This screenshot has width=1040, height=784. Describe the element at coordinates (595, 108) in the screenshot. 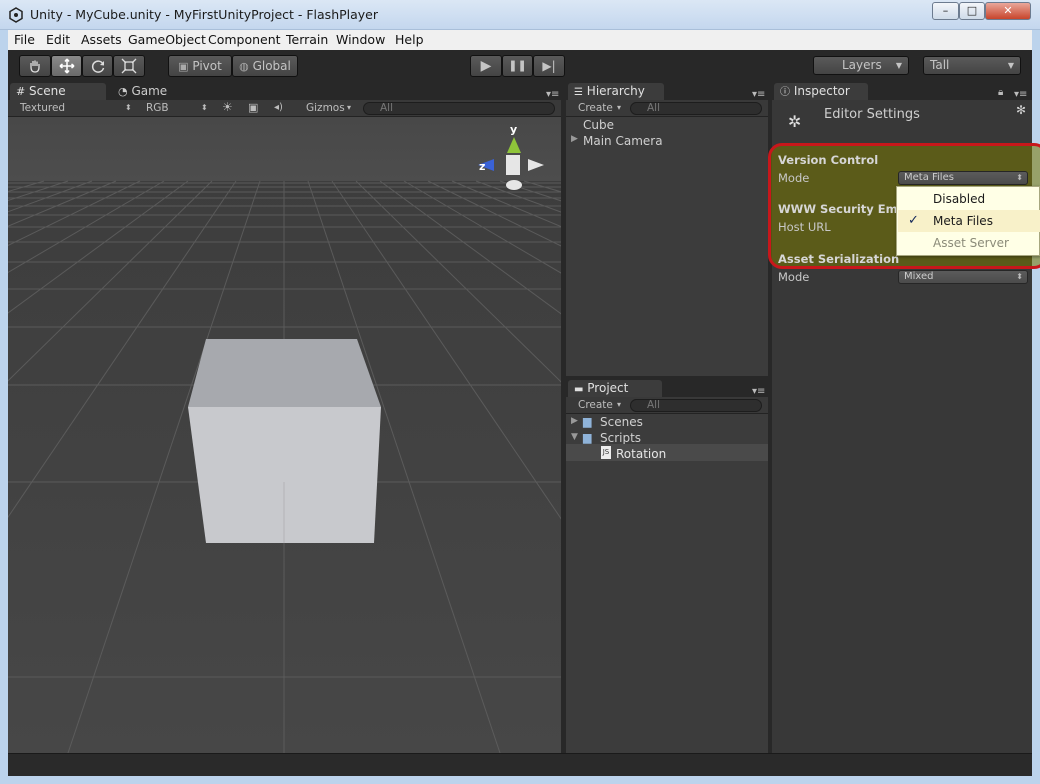

I see `hierarchy-create-button: Create` at that location.